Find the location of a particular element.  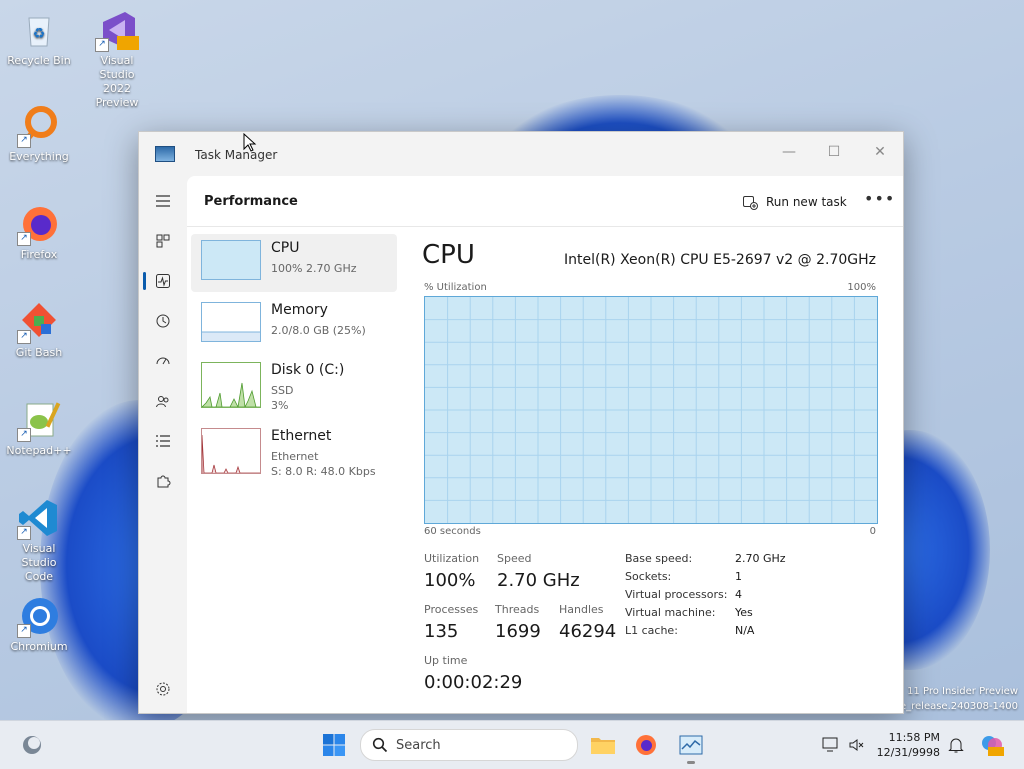

desktop-icon-label: Recycle Bin is located at coordinates (39, 60).